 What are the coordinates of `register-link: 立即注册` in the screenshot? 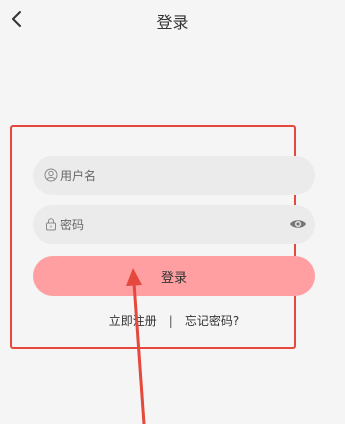 It's located at (133, 321).